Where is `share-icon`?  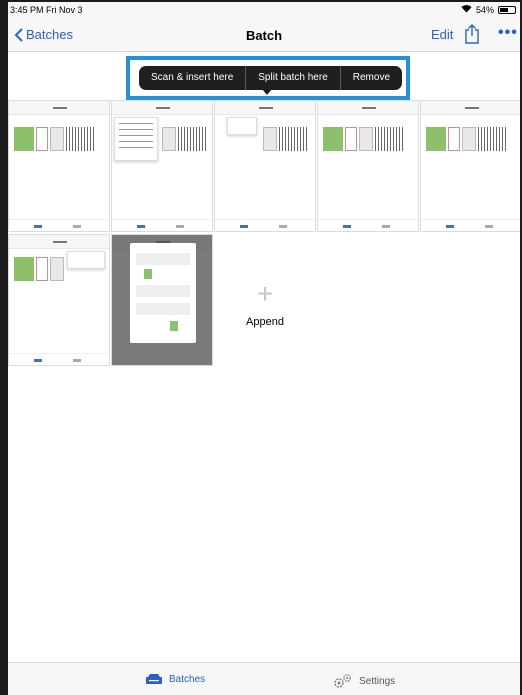
share-icon is located at coordinates (472, 34).